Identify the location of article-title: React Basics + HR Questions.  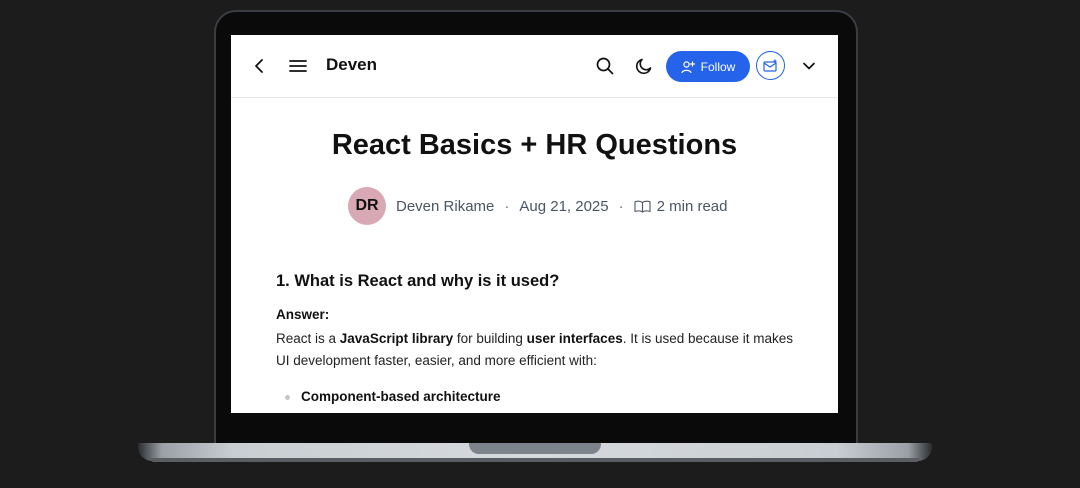
(534, 145).